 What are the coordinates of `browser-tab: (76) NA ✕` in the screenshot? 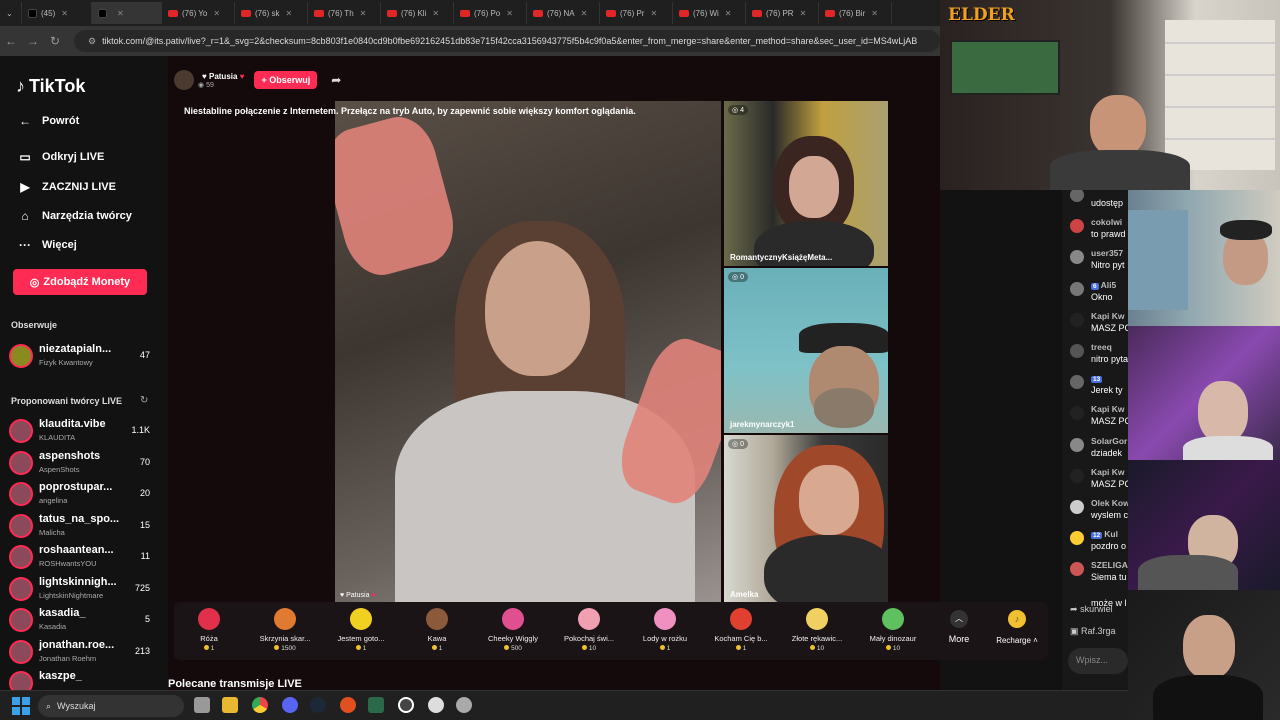 It's located at (563, 13).